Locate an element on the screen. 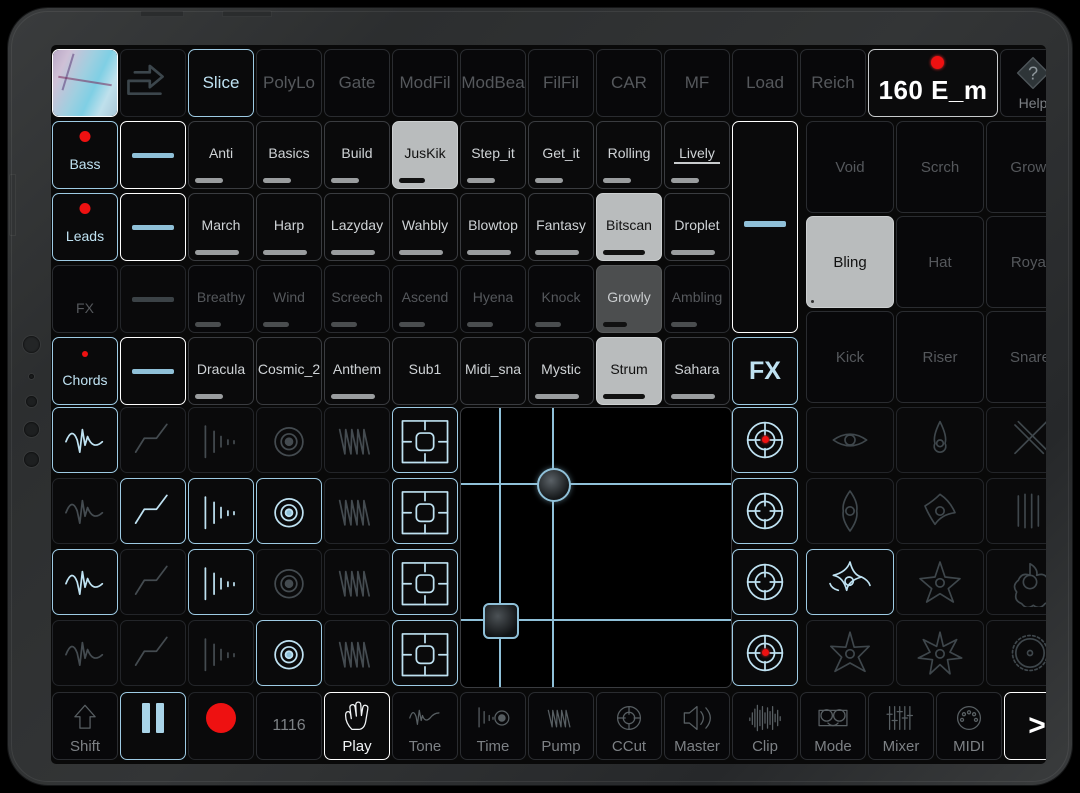  scene-button-gate: Gate is located at coordinates (357, 83).